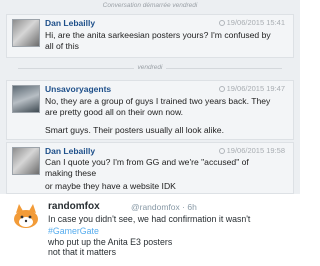 The width and height of the screenshot is (320, 266). I want to click on hashtag-link: #GamerGate, so click(73, 231).